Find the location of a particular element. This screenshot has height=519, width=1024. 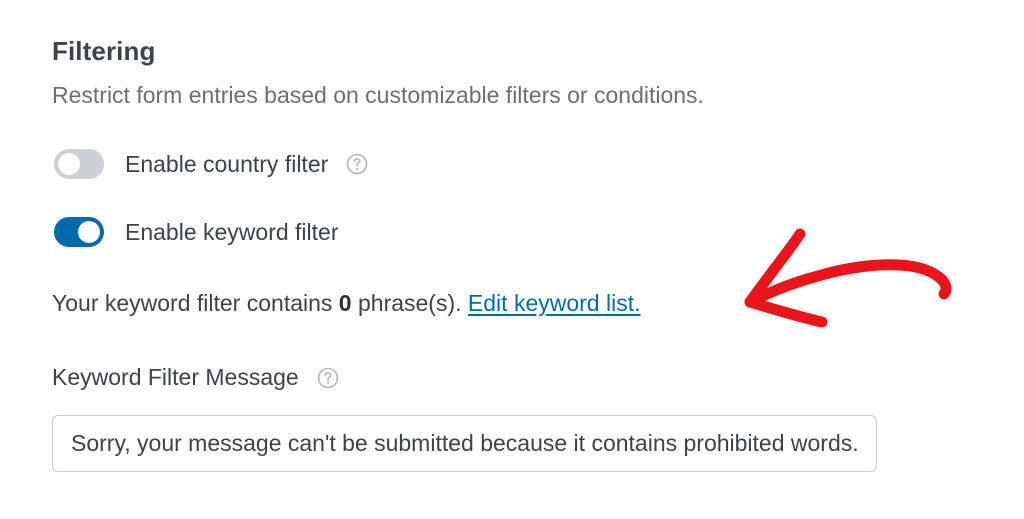

keyword-message-input is located at coordinates (464, 443).